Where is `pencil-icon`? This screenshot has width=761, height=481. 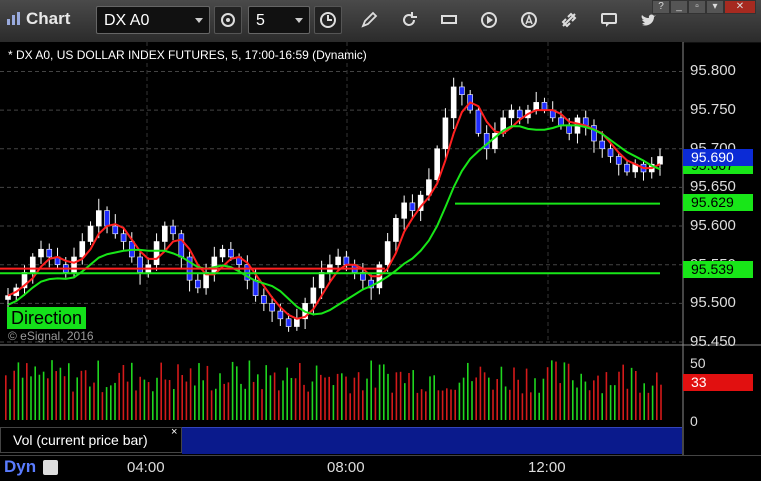
pencil-icon is located at coordinates (369, 20).